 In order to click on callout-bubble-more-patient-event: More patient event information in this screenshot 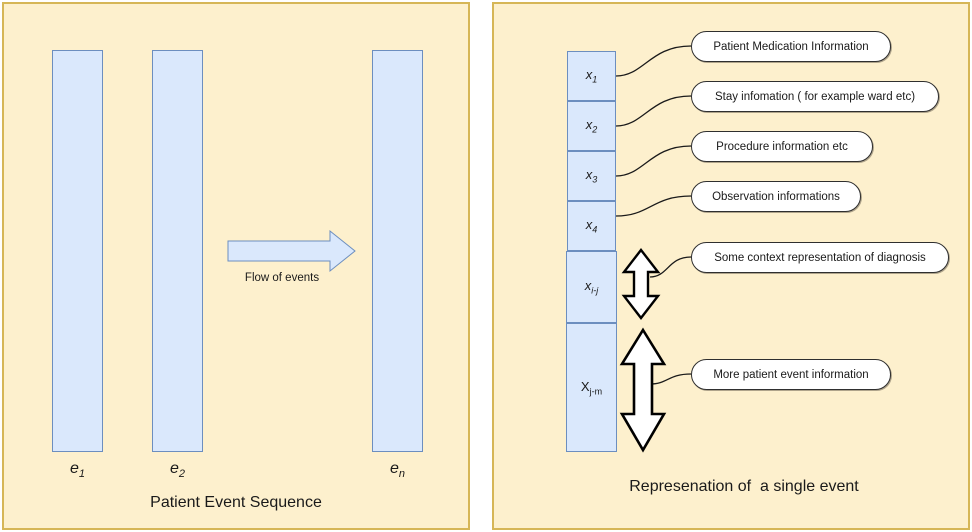, I will do `click(791, 374)`.